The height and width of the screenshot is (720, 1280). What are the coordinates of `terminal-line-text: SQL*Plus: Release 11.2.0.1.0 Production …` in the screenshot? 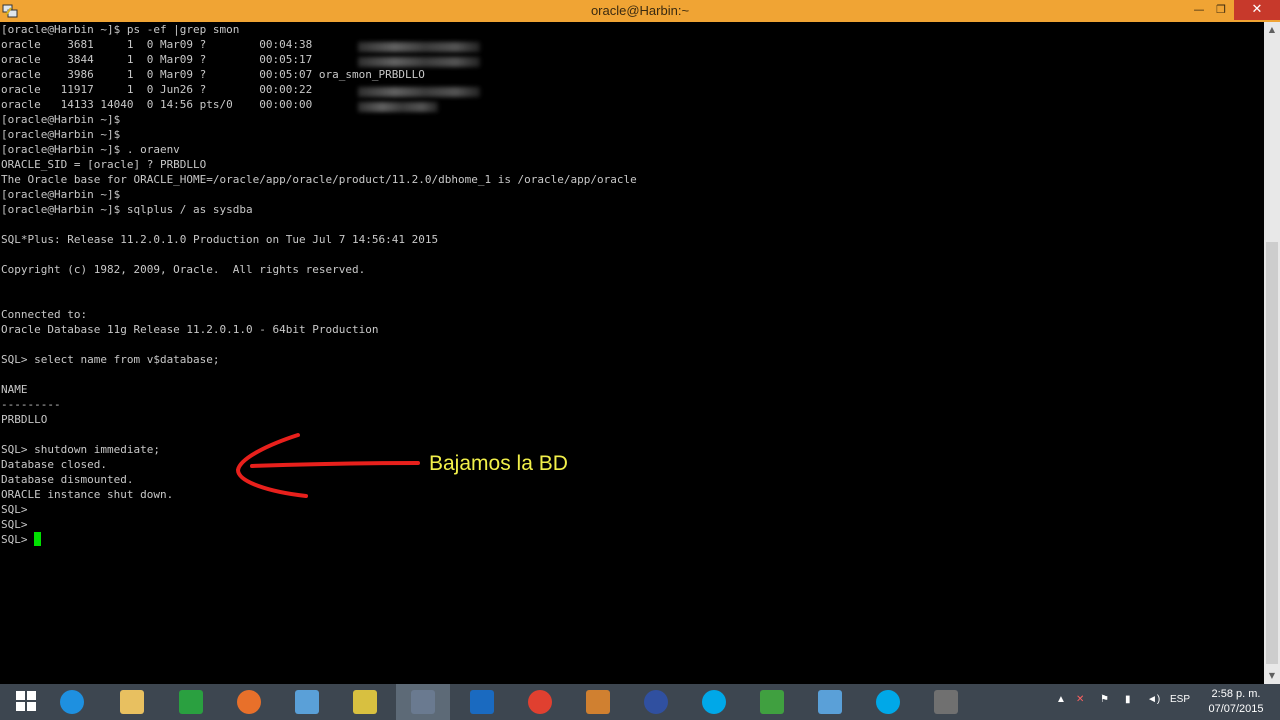 It's located at (220, 239).